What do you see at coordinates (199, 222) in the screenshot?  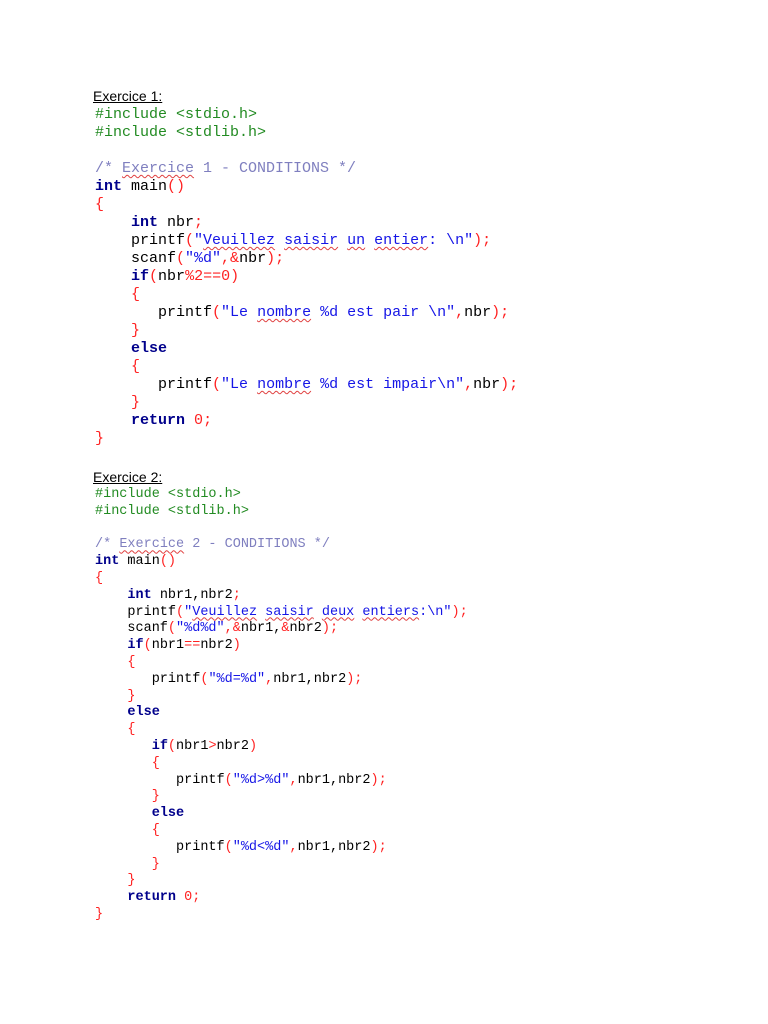 I see `code-token: ;` at bounding box center [199, 222].